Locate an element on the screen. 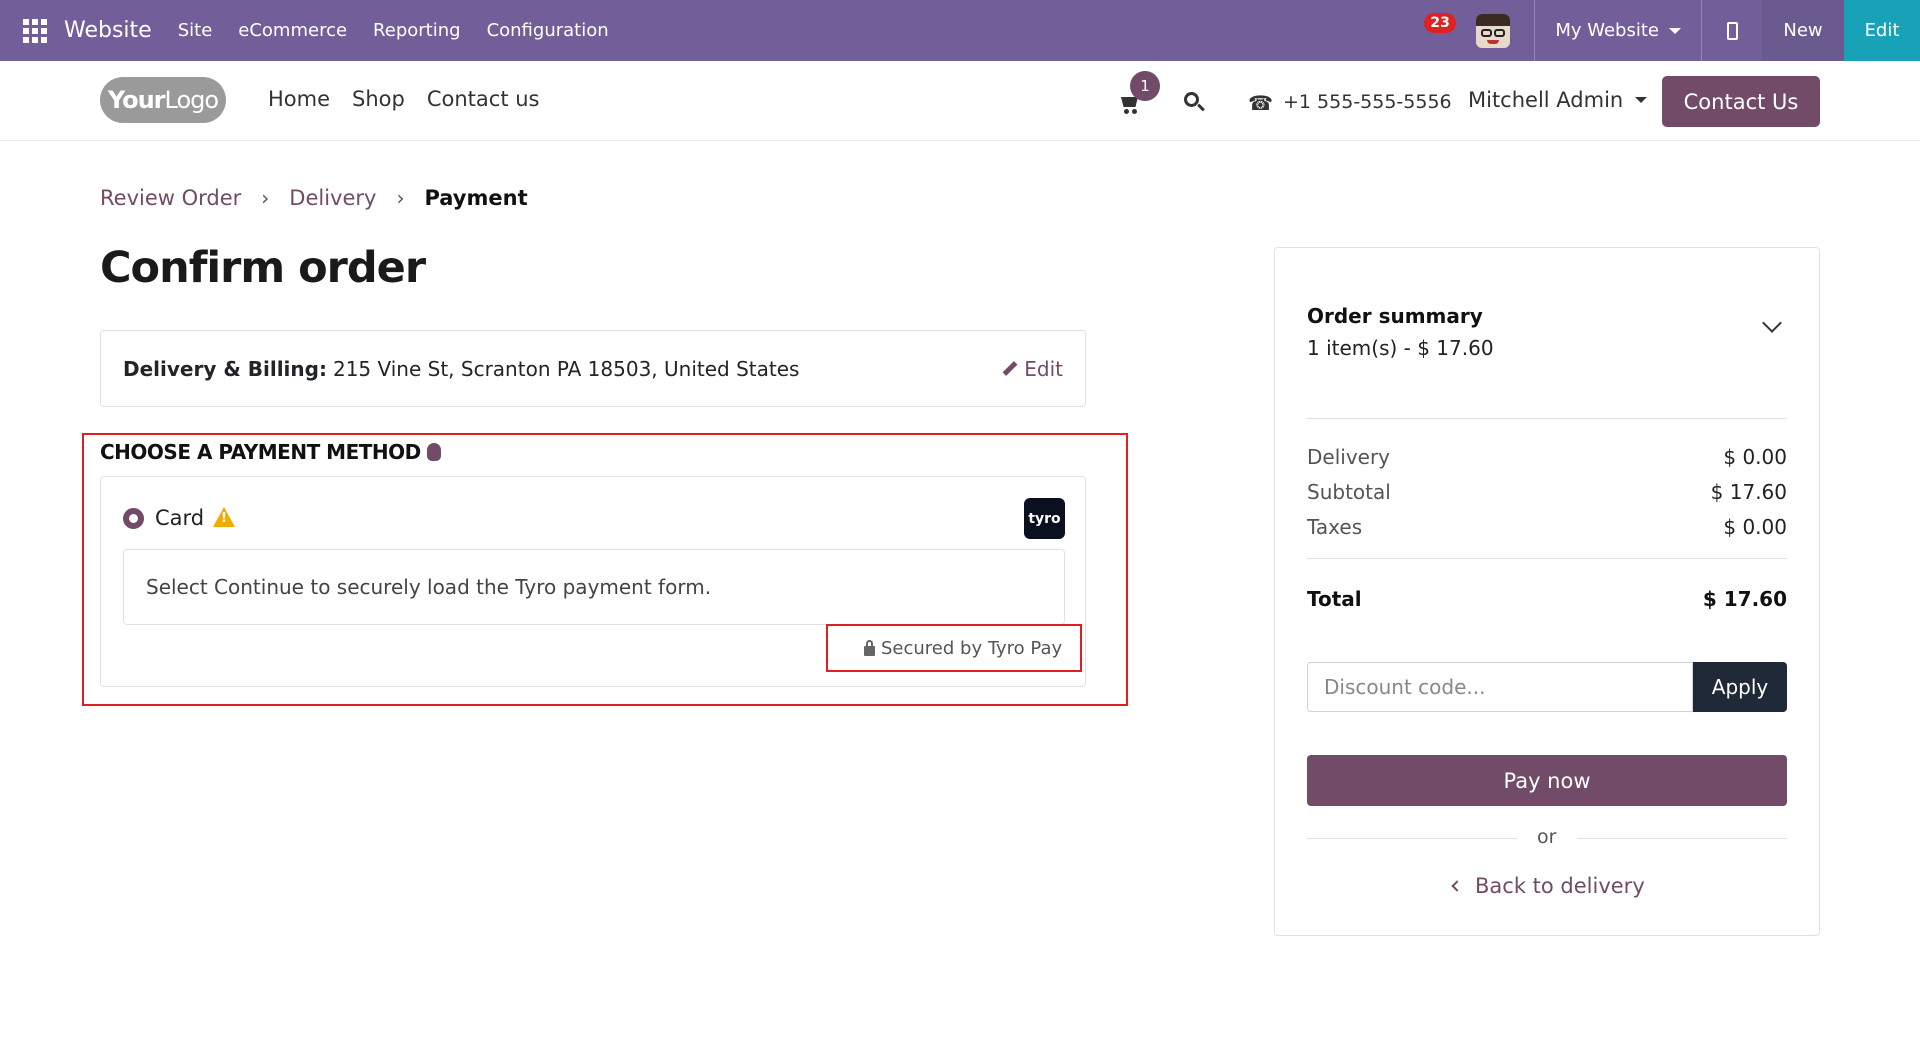  logo-text-bold: Your is located at coordinates (136, 100).